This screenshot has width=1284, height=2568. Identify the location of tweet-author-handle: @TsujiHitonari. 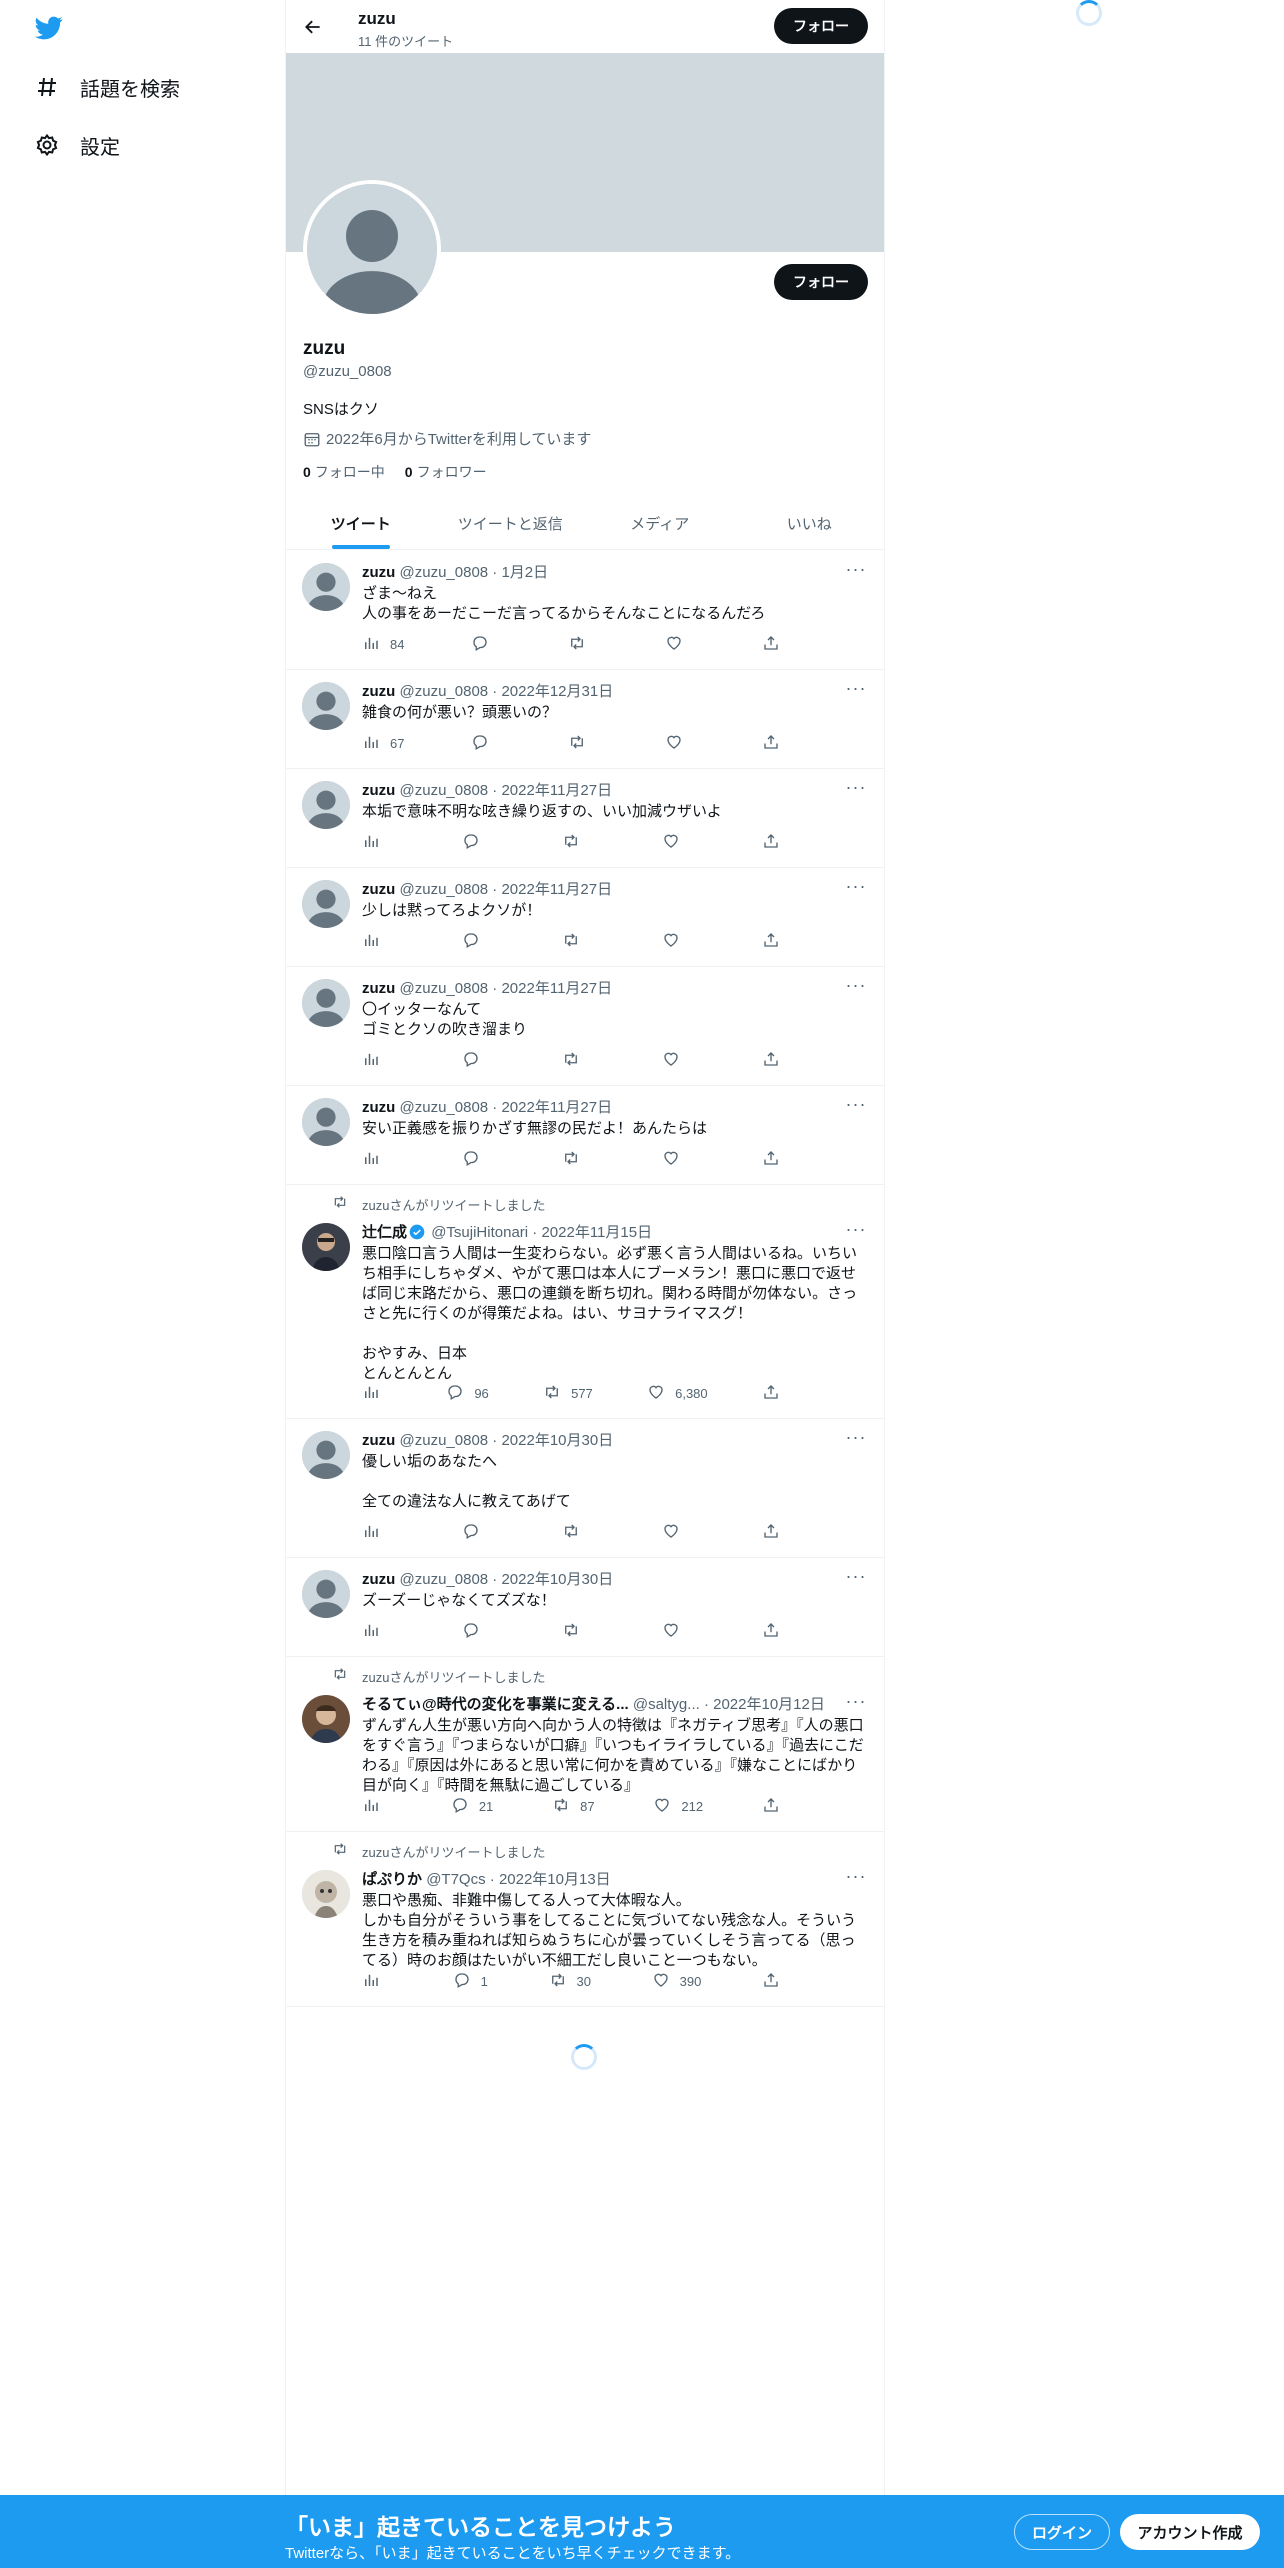
(479, 1232).